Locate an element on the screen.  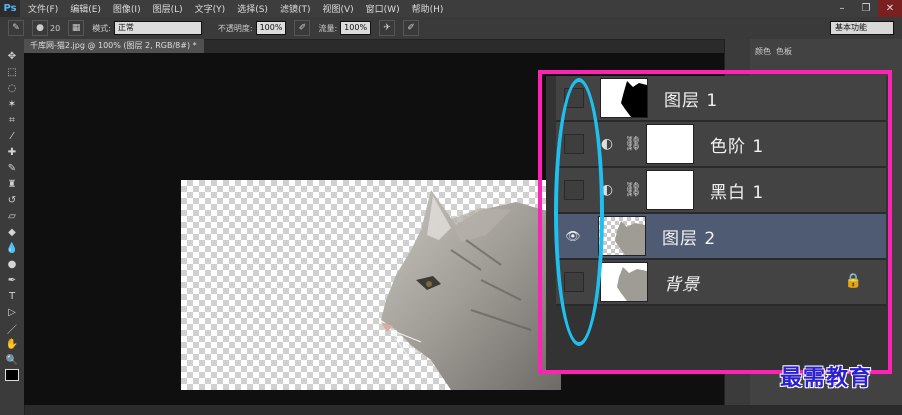
brush-panel-toggle: ▦ is located at coordinates (76, 28).